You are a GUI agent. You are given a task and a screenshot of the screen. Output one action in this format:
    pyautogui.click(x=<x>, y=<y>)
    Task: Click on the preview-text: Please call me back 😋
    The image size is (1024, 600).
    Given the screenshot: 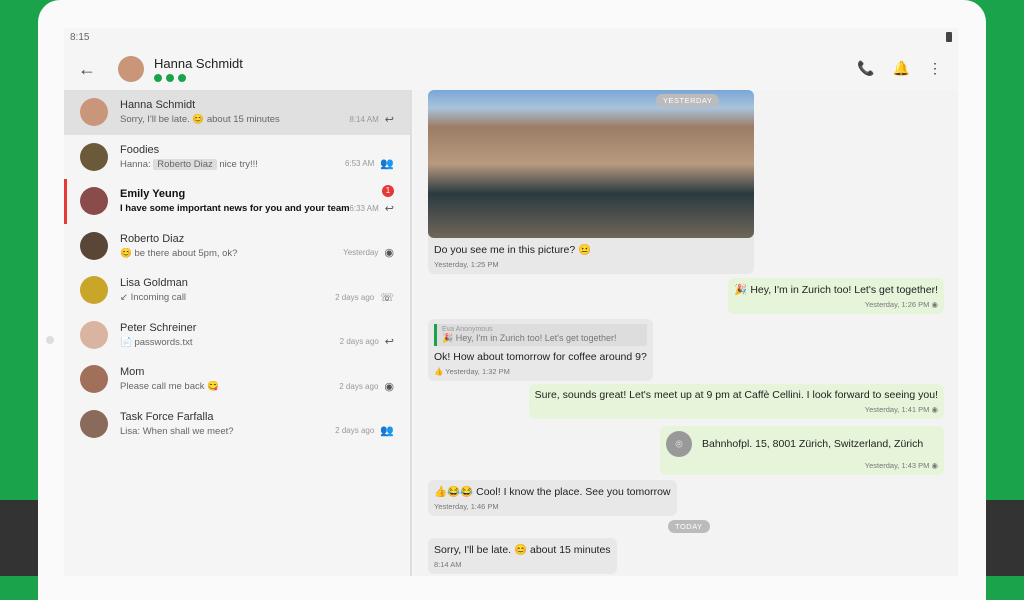 What is the action you would take?
    pyautogui.click(x=169, y=387)
    